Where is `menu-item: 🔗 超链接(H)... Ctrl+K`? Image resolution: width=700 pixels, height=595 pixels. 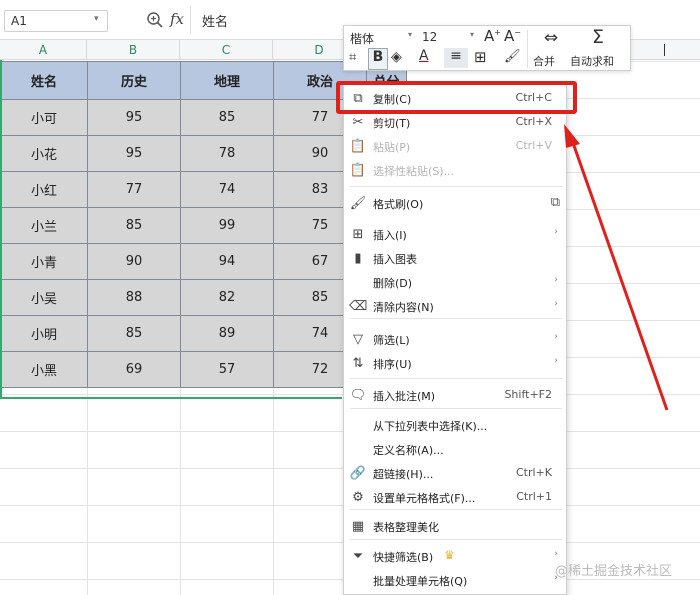
menu-item: 🔗 超链接(H)... Ctrl+K is located at coordinates (455, 474).